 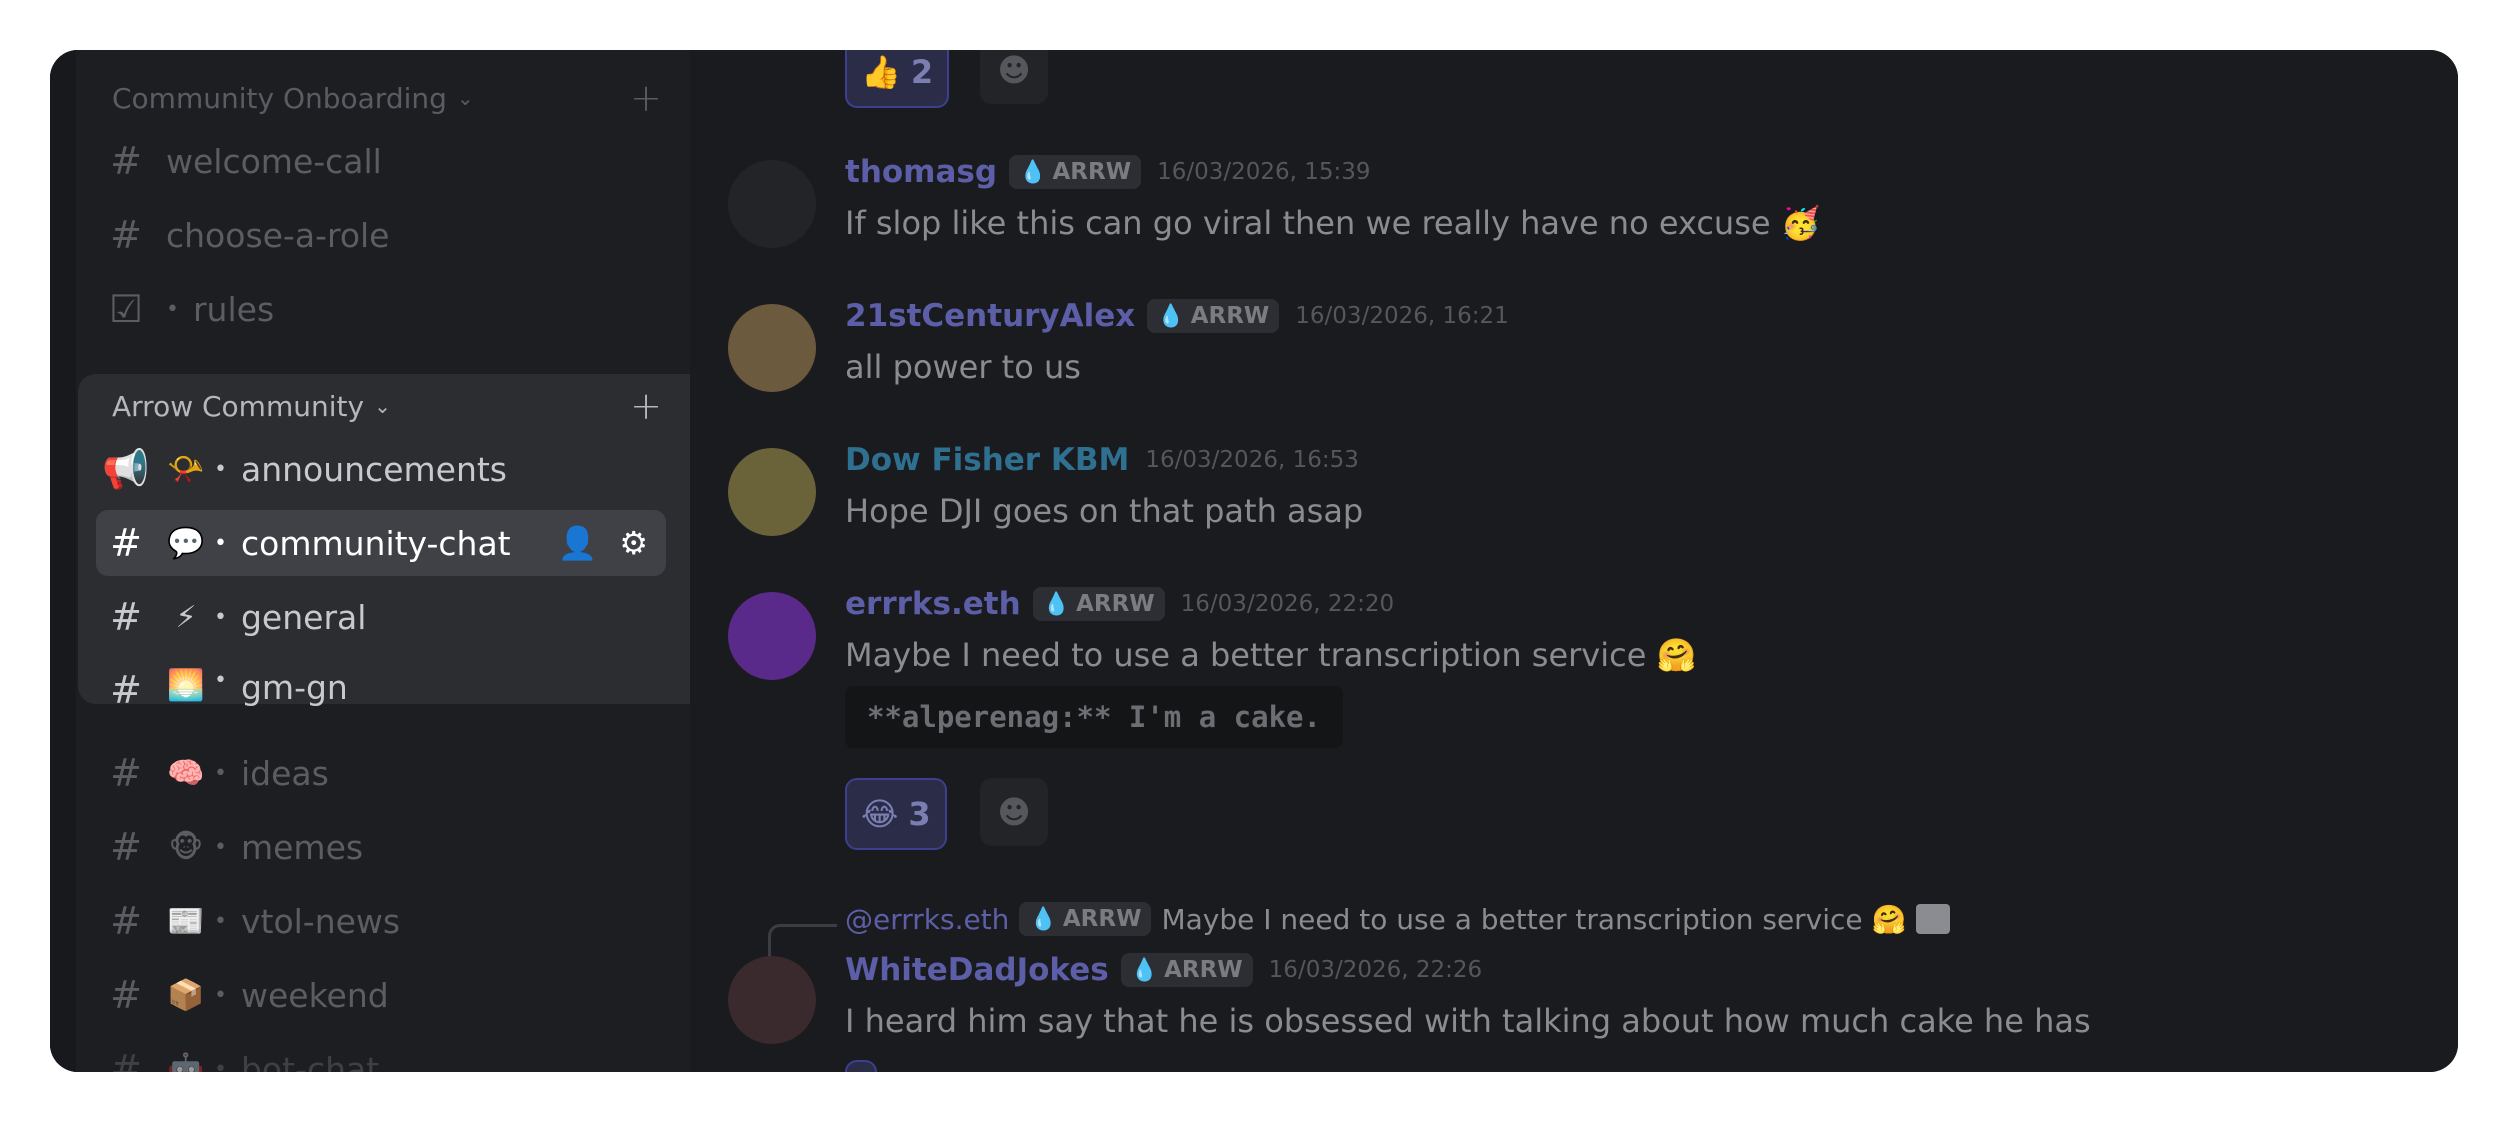 I want to click on channel-emoji: 🧠, so click(x=186, y=773).